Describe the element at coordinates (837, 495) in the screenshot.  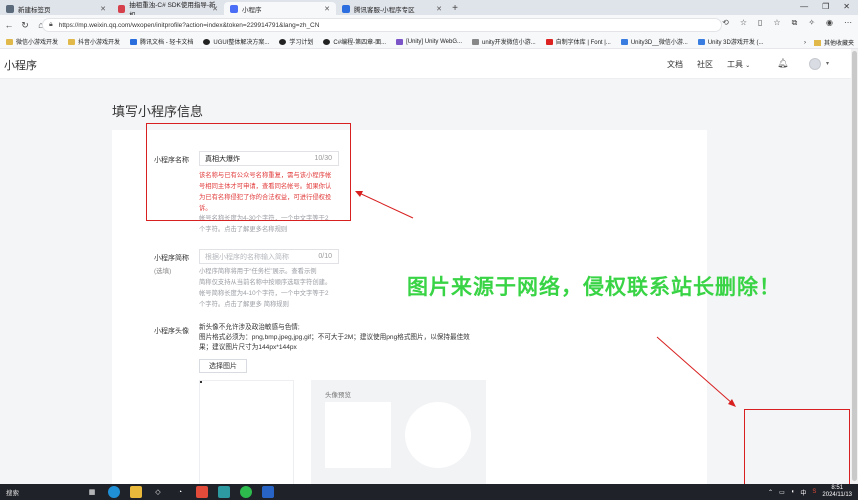
I see `clock-date: 2024/11/13` at that location.